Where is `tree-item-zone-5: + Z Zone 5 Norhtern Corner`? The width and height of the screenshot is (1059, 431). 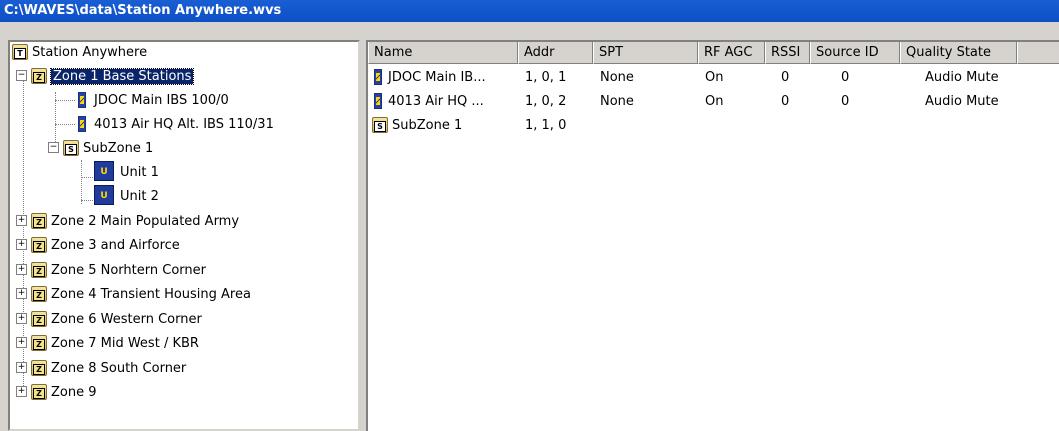
tree-item-zone-5: + Z Zone 5 Norhtern Corner is located at coordinates (111, 271).